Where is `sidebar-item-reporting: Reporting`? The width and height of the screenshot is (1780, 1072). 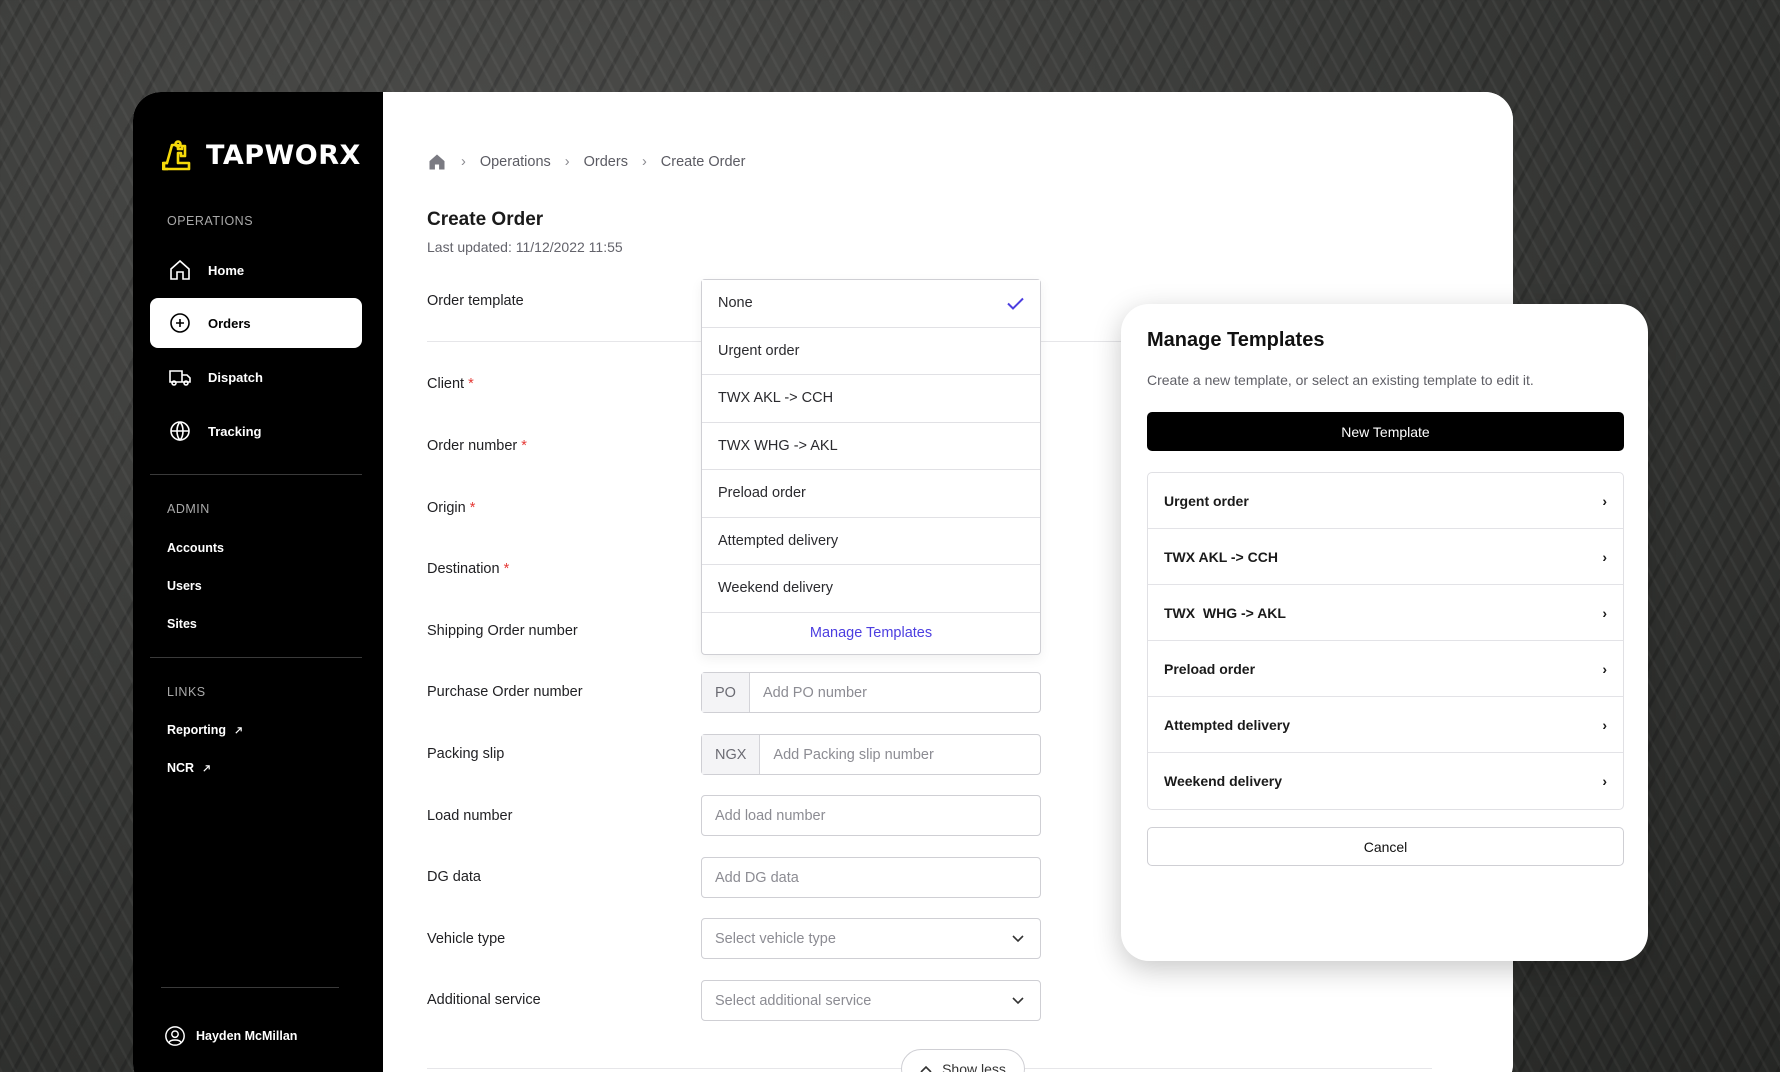 sidebar-item-reporting: Reporting is located at coordinates (205, 730).